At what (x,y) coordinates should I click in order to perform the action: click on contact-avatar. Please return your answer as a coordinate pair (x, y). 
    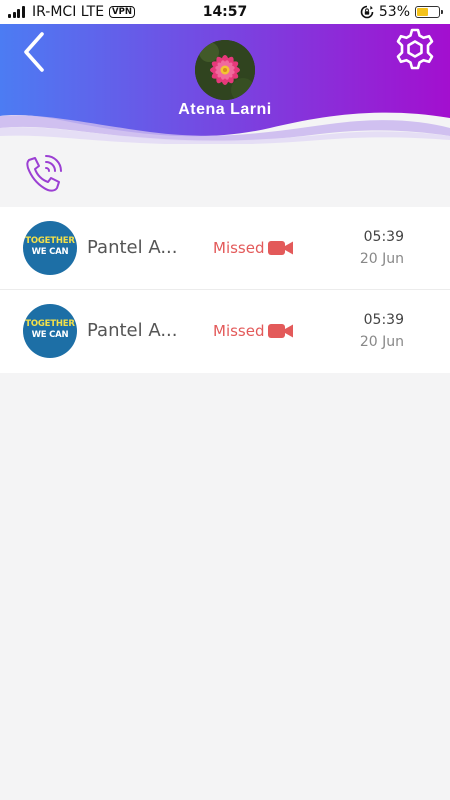
    Looking at the image, I should click on (225, 70).